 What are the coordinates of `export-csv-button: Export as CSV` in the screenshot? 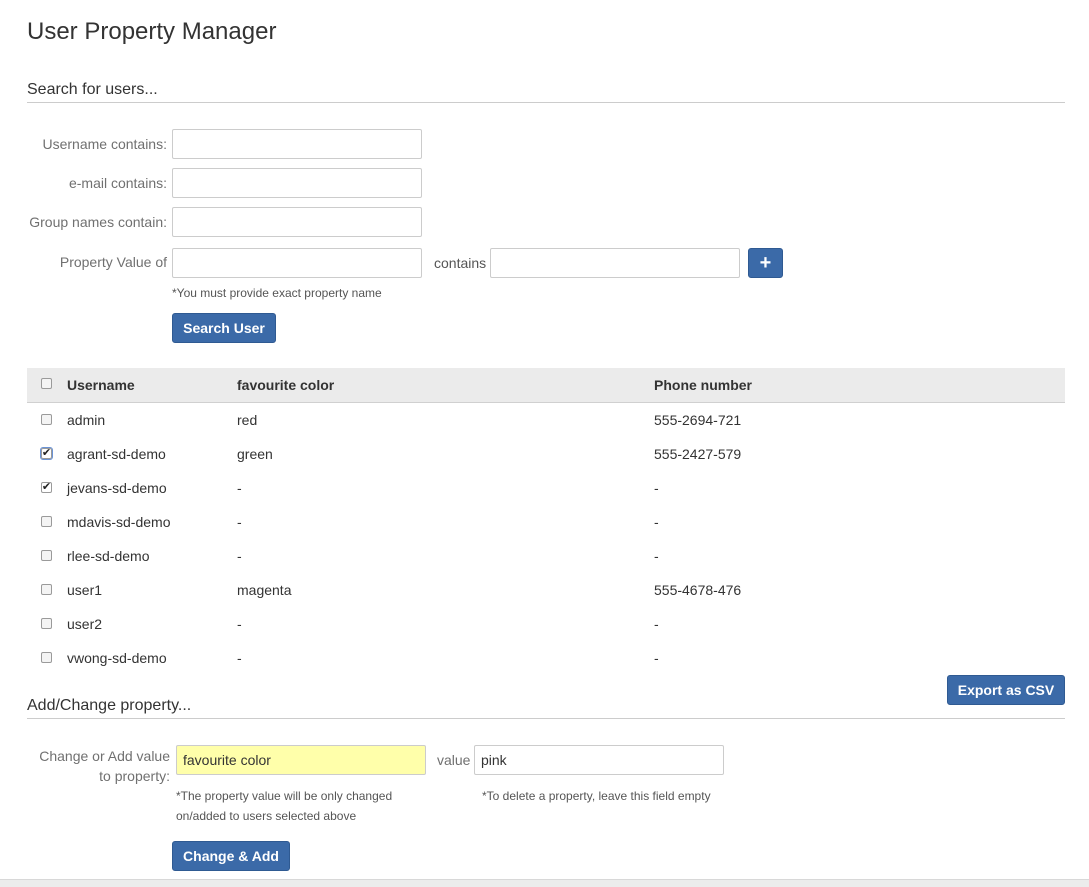 It's located at (1006, 690).